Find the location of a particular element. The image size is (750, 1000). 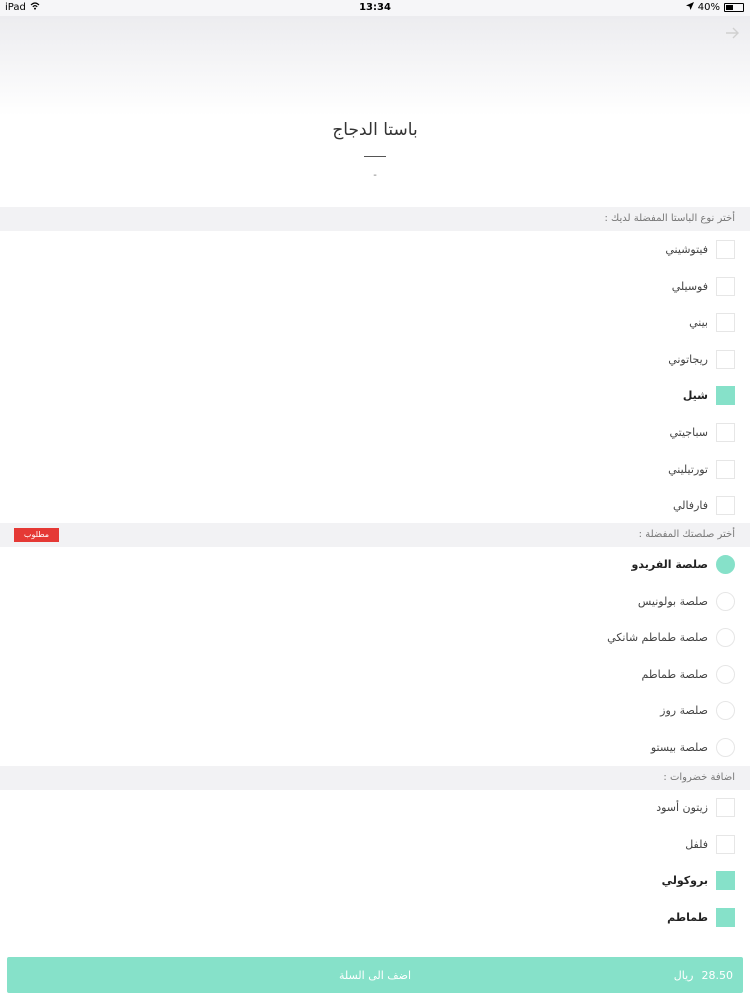

sauce-option: صلصة طماطم شانكي is located at coordinates (375, 638).